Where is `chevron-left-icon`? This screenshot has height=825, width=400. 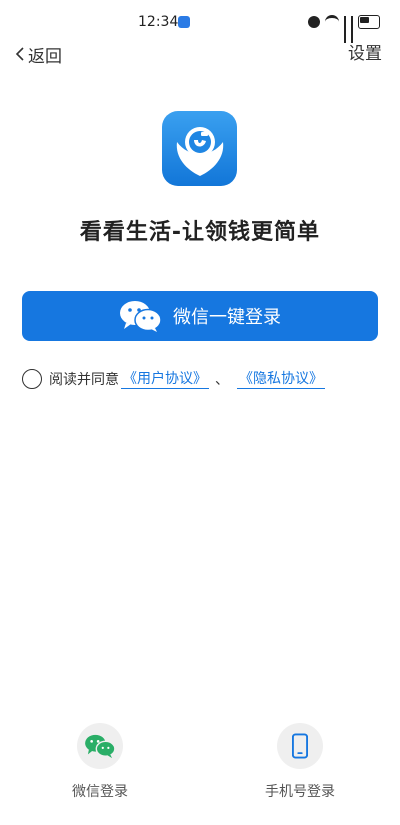
chevron-left-icon is located at coordinates (19, 54).